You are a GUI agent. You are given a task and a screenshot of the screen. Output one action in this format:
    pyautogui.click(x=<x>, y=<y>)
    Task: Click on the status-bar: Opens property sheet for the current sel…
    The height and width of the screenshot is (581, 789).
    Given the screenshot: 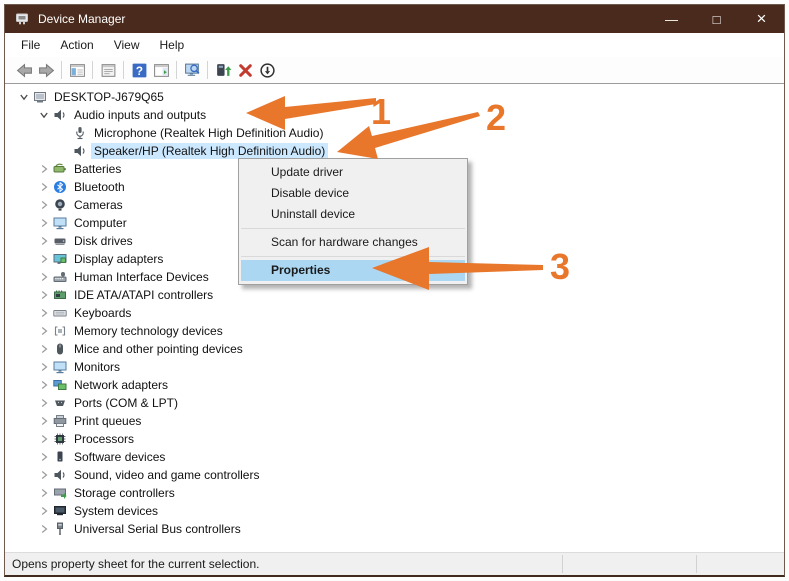 What is the action you would take?
    pyautogui.click(x=394, y=563)
    